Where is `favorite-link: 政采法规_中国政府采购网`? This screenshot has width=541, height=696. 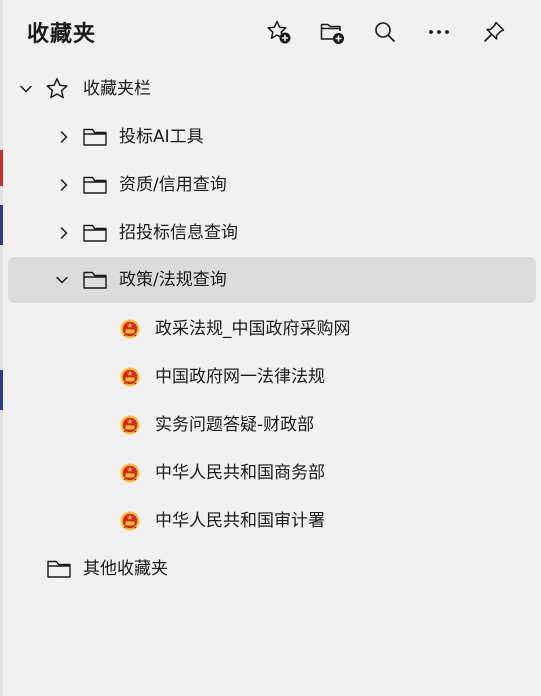 favorite-link: 政采法规_中国政府采购网 is located at coordinates (272, 329).